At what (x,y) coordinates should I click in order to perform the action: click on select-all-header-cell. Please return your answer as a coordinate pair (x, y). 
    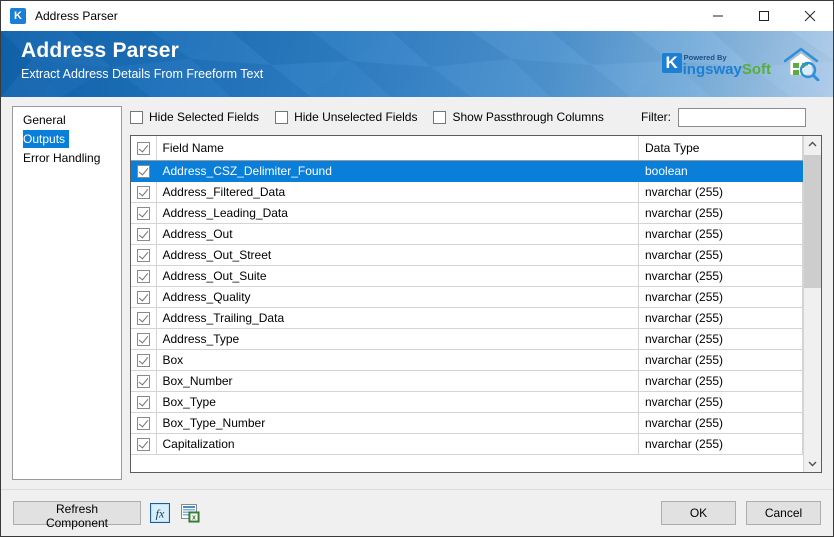
    Looking at the image, I should click on (144, 148).